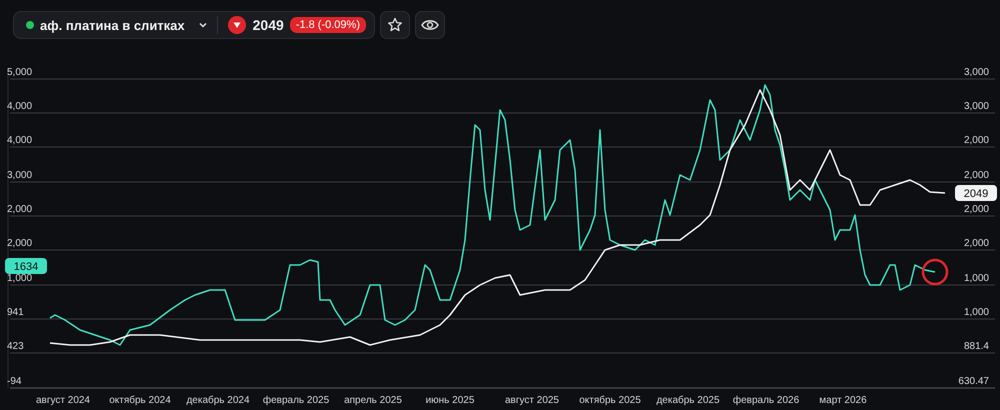 This screenshot has width=1000, height=410. I want to click on eye-icon, so click(430, 25).